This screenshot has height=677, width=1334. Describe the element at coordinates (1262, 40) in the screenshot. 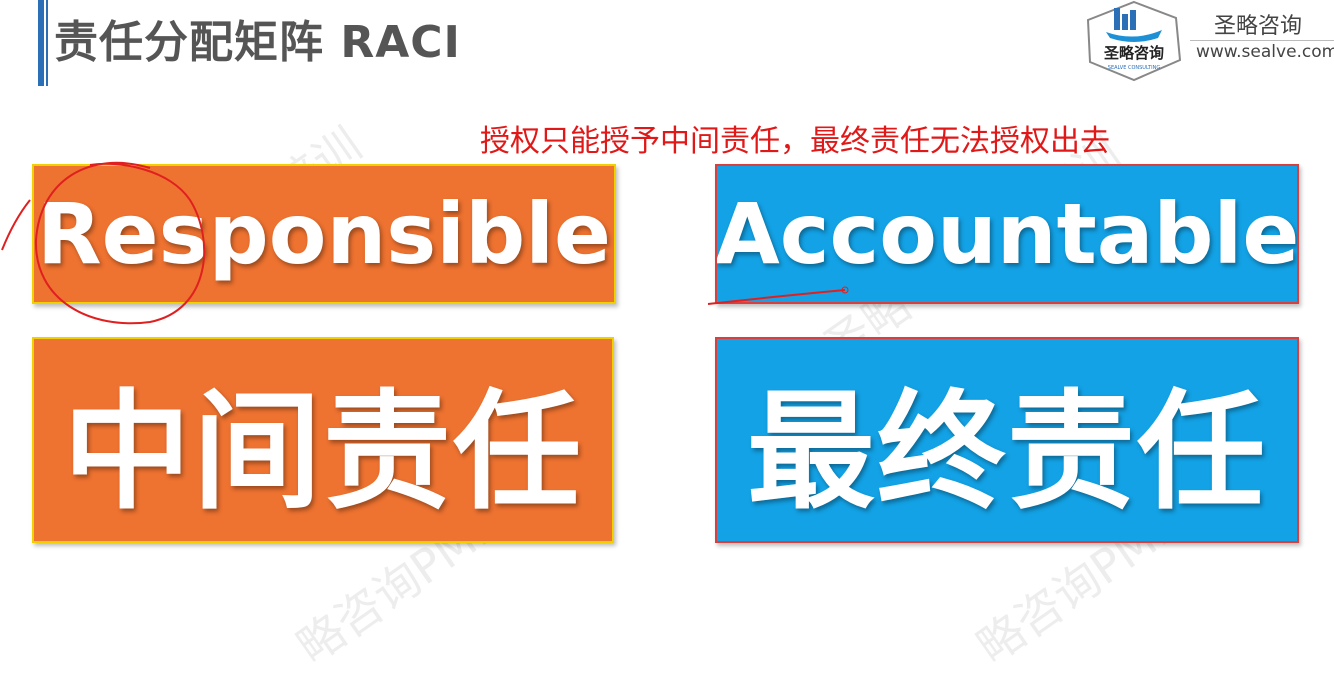

I see `brand-divider` at that location.